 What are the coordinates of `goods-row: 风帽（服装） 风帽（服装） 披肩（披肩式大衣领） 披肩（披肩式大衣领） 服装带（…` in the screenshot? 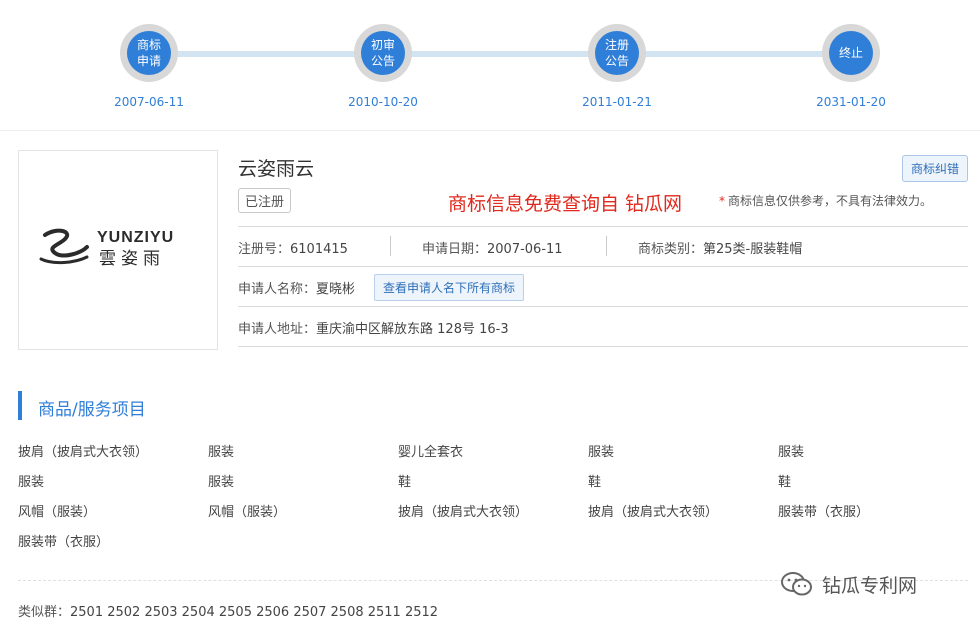 It's located at (493, 515).